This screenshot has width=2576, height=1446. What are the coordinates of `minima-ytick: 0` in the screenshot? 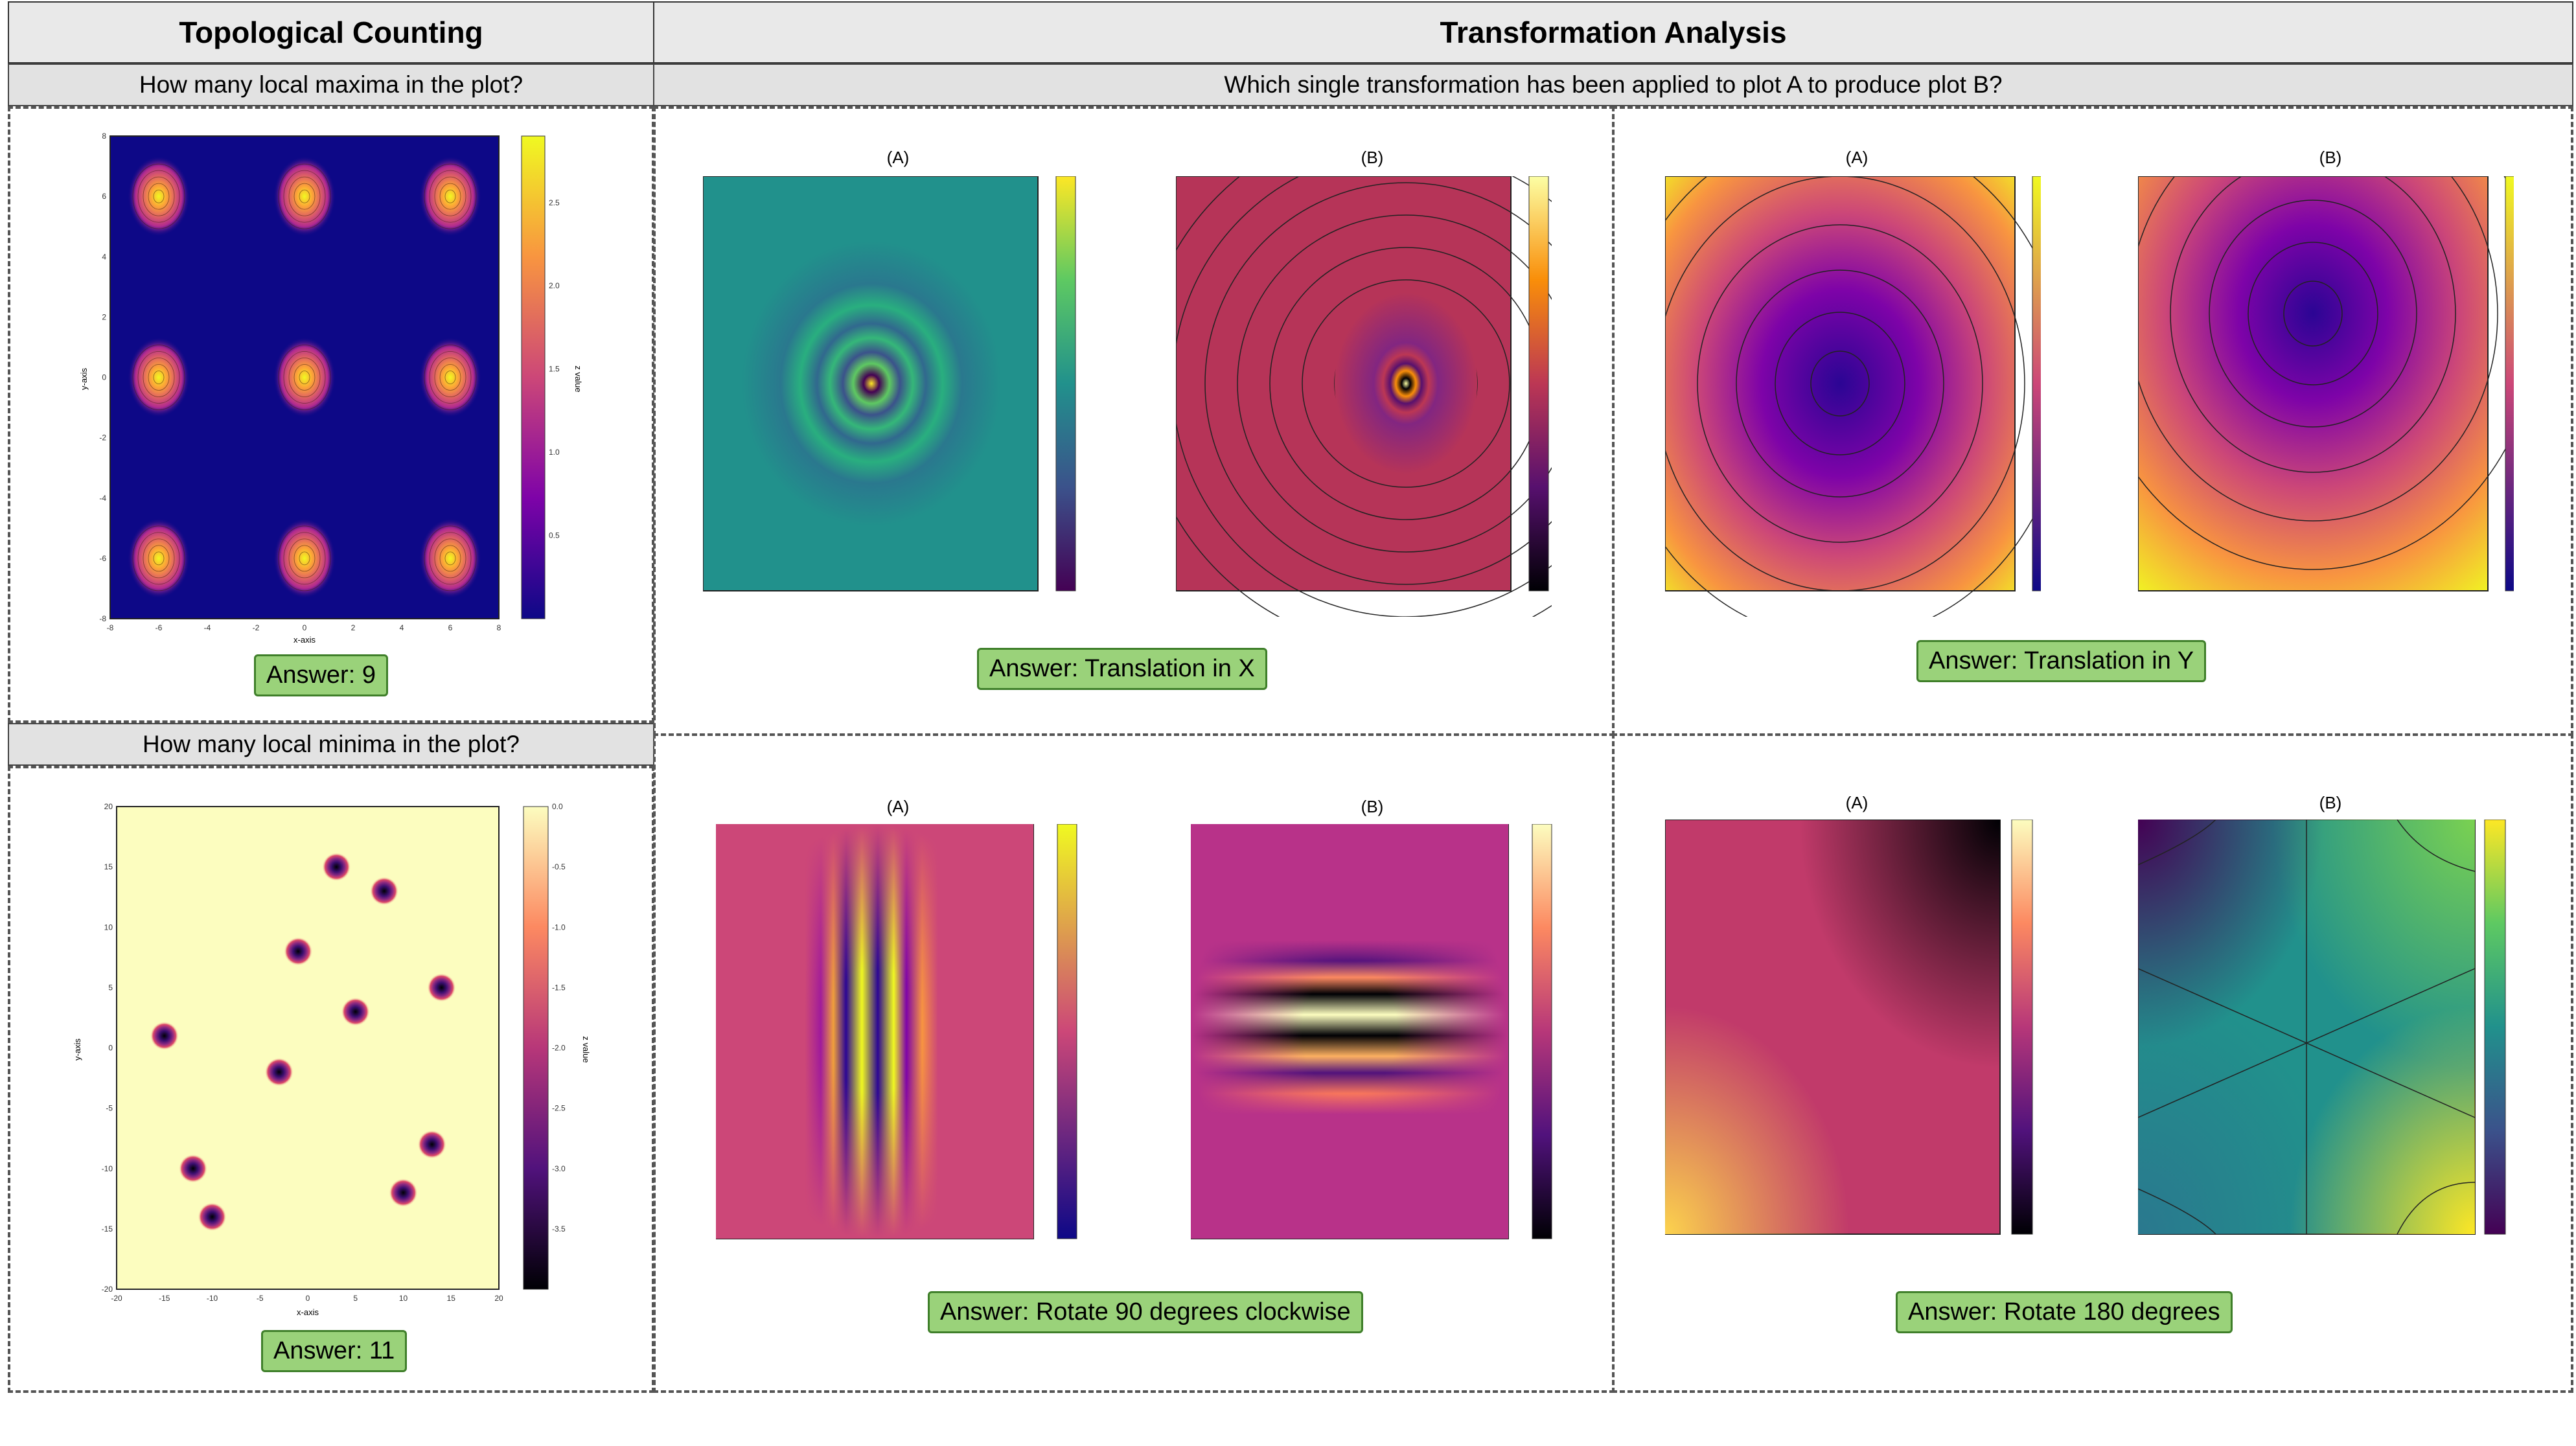 It's located at (110, 1048).